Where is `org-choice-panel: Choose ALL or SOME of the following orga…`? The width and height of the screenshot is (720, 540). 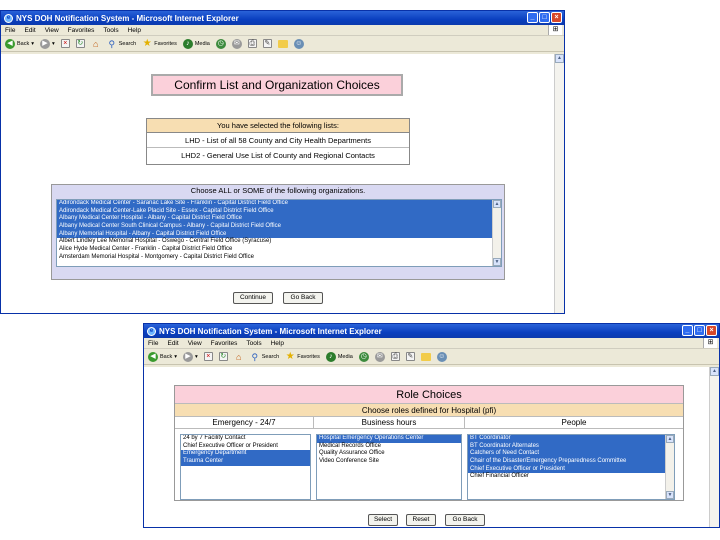
org-choice-panel: Choose ALL or SOME of the following orga… is located at coordinates (278, 232).